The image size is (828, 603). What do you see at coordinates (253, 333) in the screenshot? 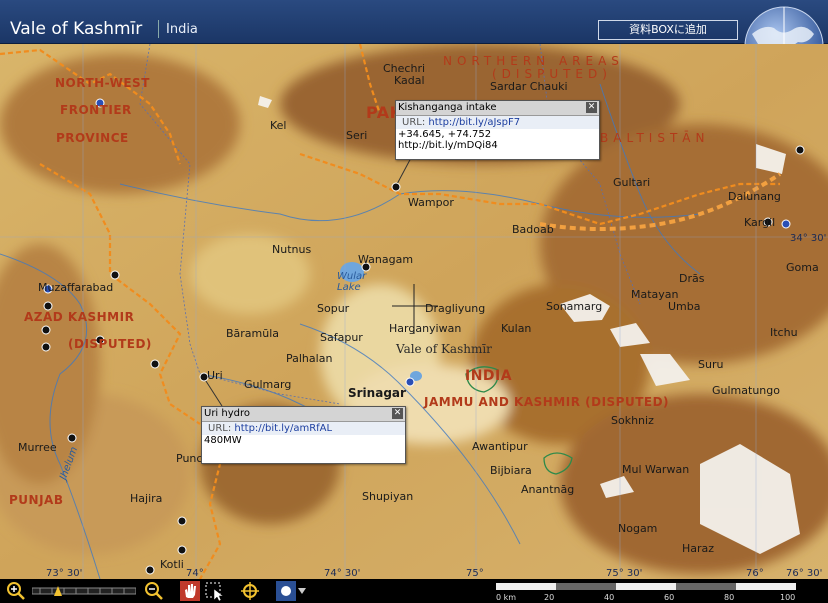
I see `place-label: Bāramūla` at bounding box center [253, 333].